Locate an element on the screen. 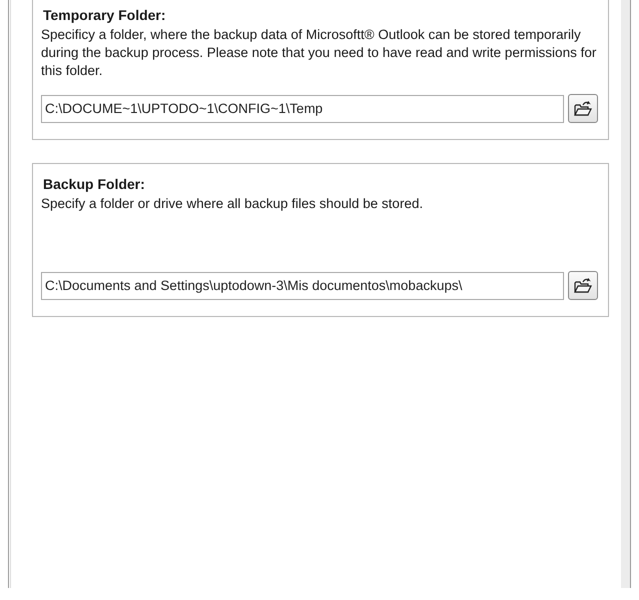 The height and width of the screenshot is (600, 639). section-title: Backup Folder: is located at coordinates (94, 184).